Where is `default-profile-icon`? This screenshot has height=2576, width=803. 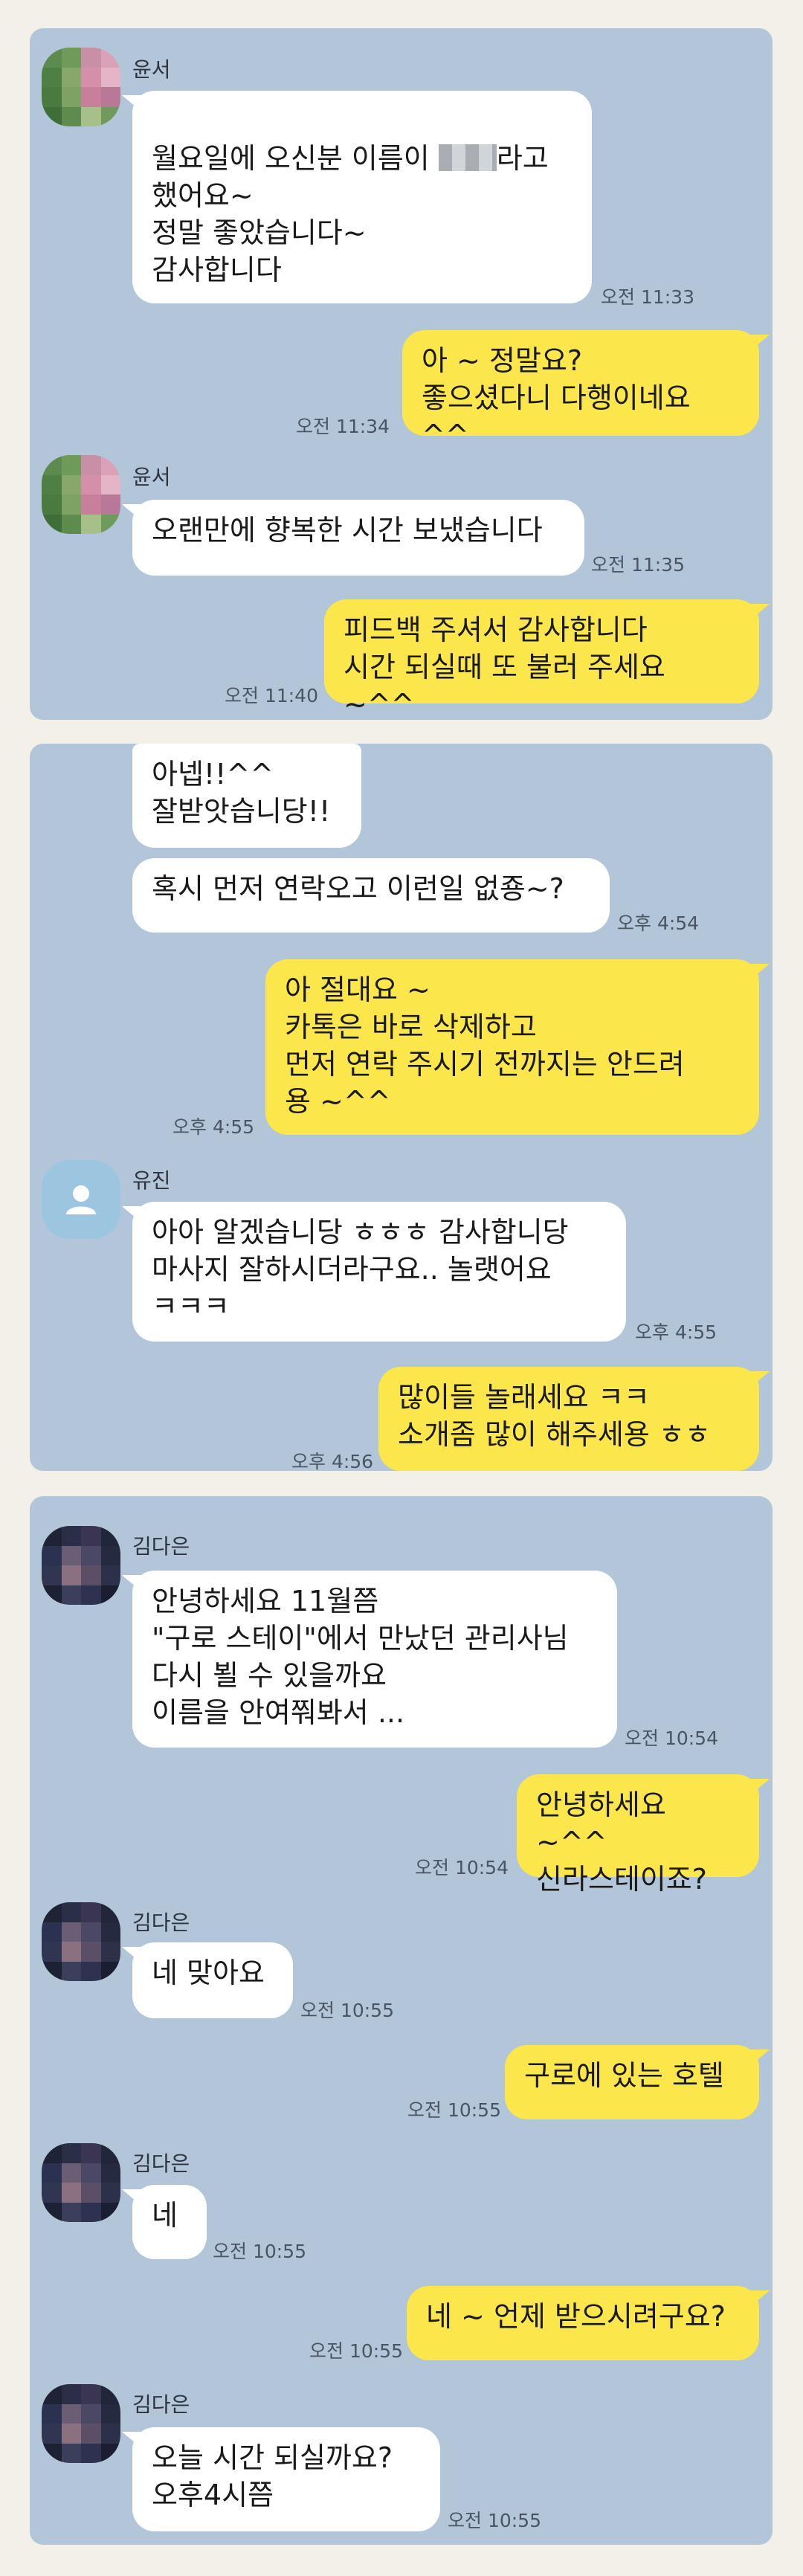 default-profile-icon is located at coordinates (81, 1199).